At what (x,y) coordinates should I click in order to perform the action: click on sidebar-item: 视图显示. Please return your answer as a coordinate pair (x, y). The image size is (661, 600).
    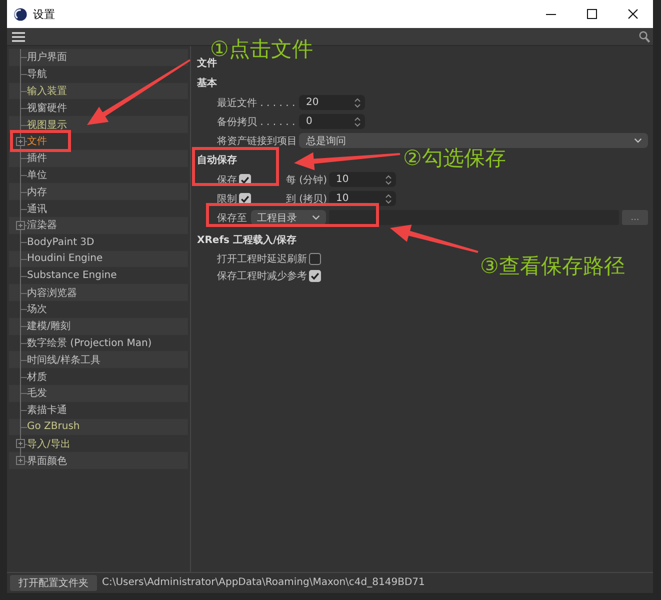
    Looking at the image, I should click on (98, 124).